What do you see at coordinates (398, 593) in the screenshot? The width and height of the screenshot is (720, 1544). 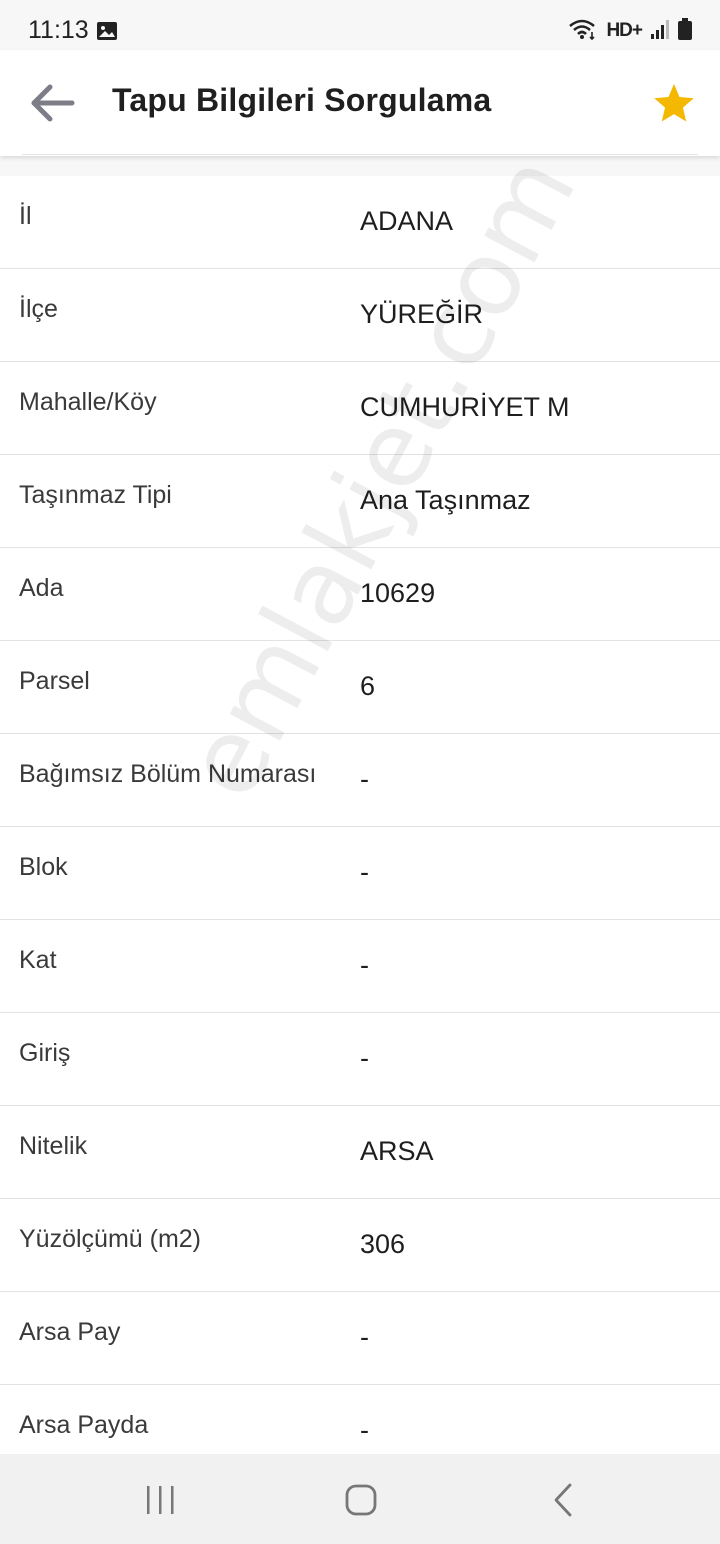 I see `row-value: 10629` at bounding box center [398, 593].